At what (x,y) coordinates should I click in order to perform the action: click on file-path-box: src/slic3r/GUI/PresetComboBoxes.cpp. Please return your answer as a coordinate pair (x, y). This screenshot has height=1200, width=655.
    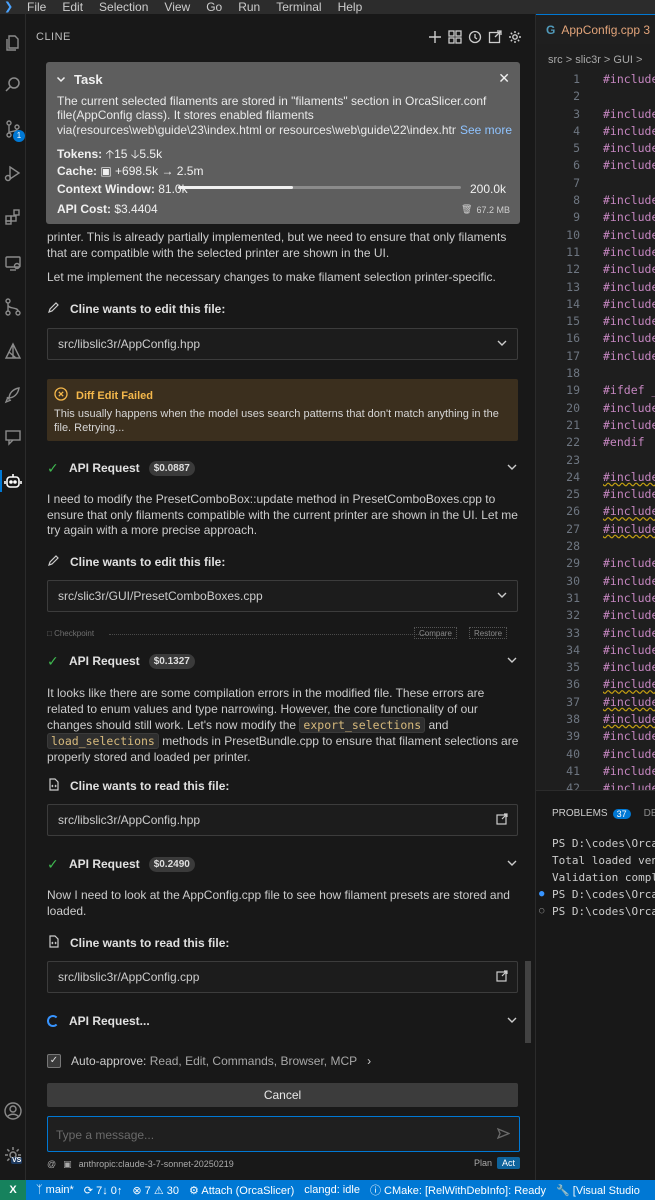
    Looking at the image, I should click on (282, 596).